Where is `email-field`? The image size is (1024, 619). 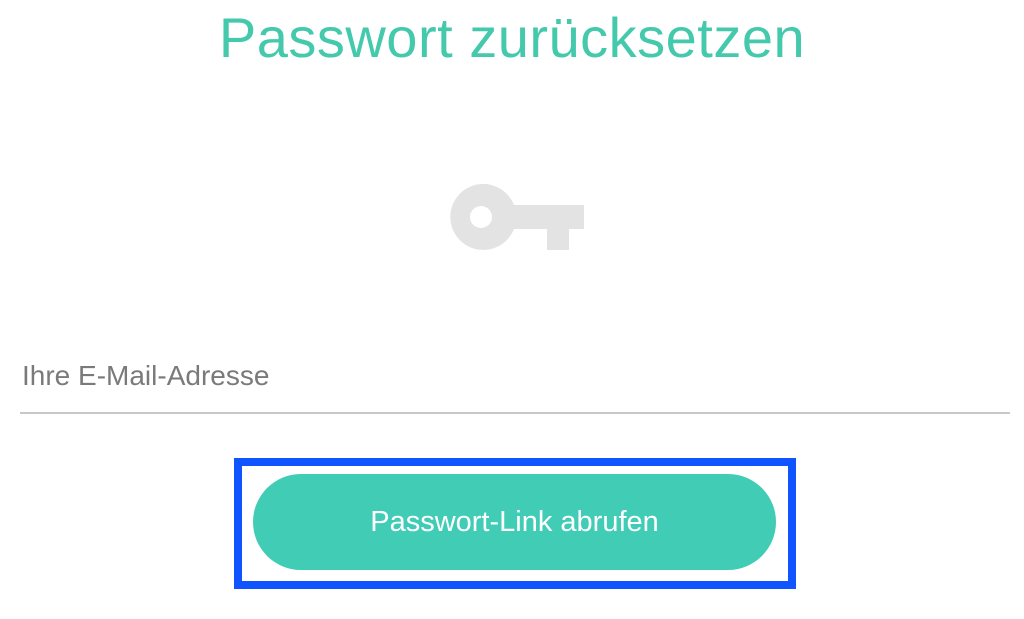 email-field is located at coordinates (515, 377).